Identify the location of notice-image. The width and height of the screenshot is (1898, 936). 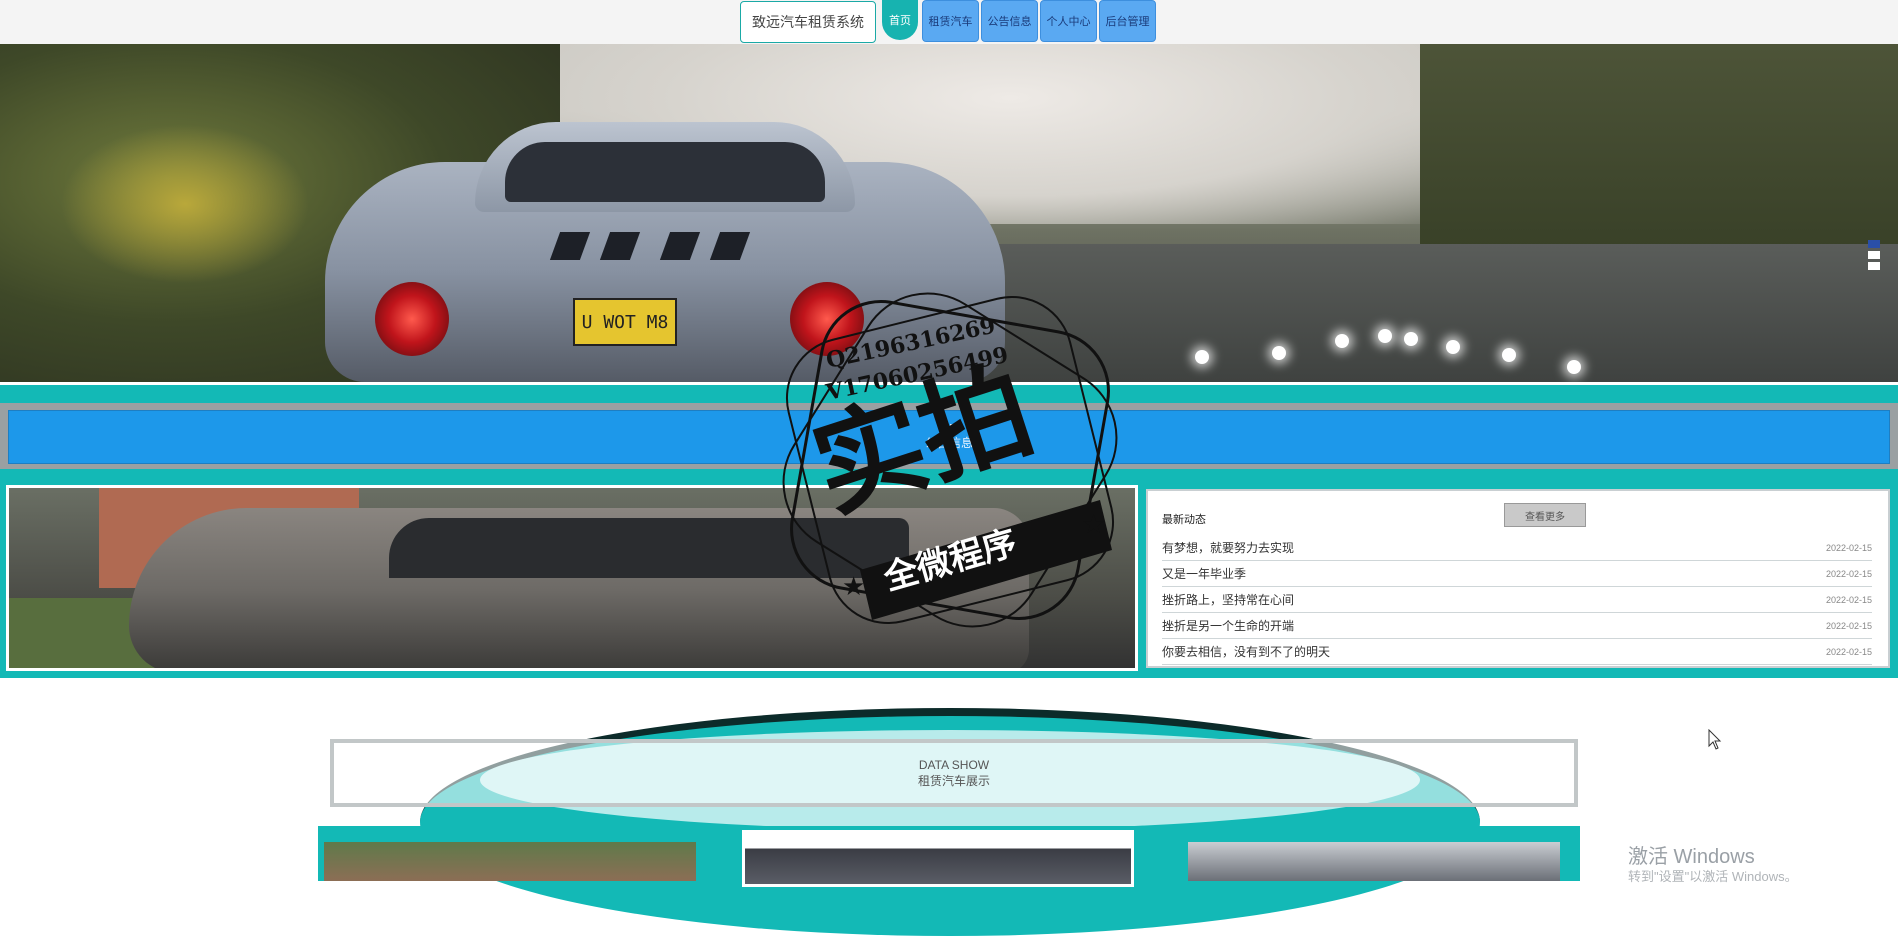
(572, 578).